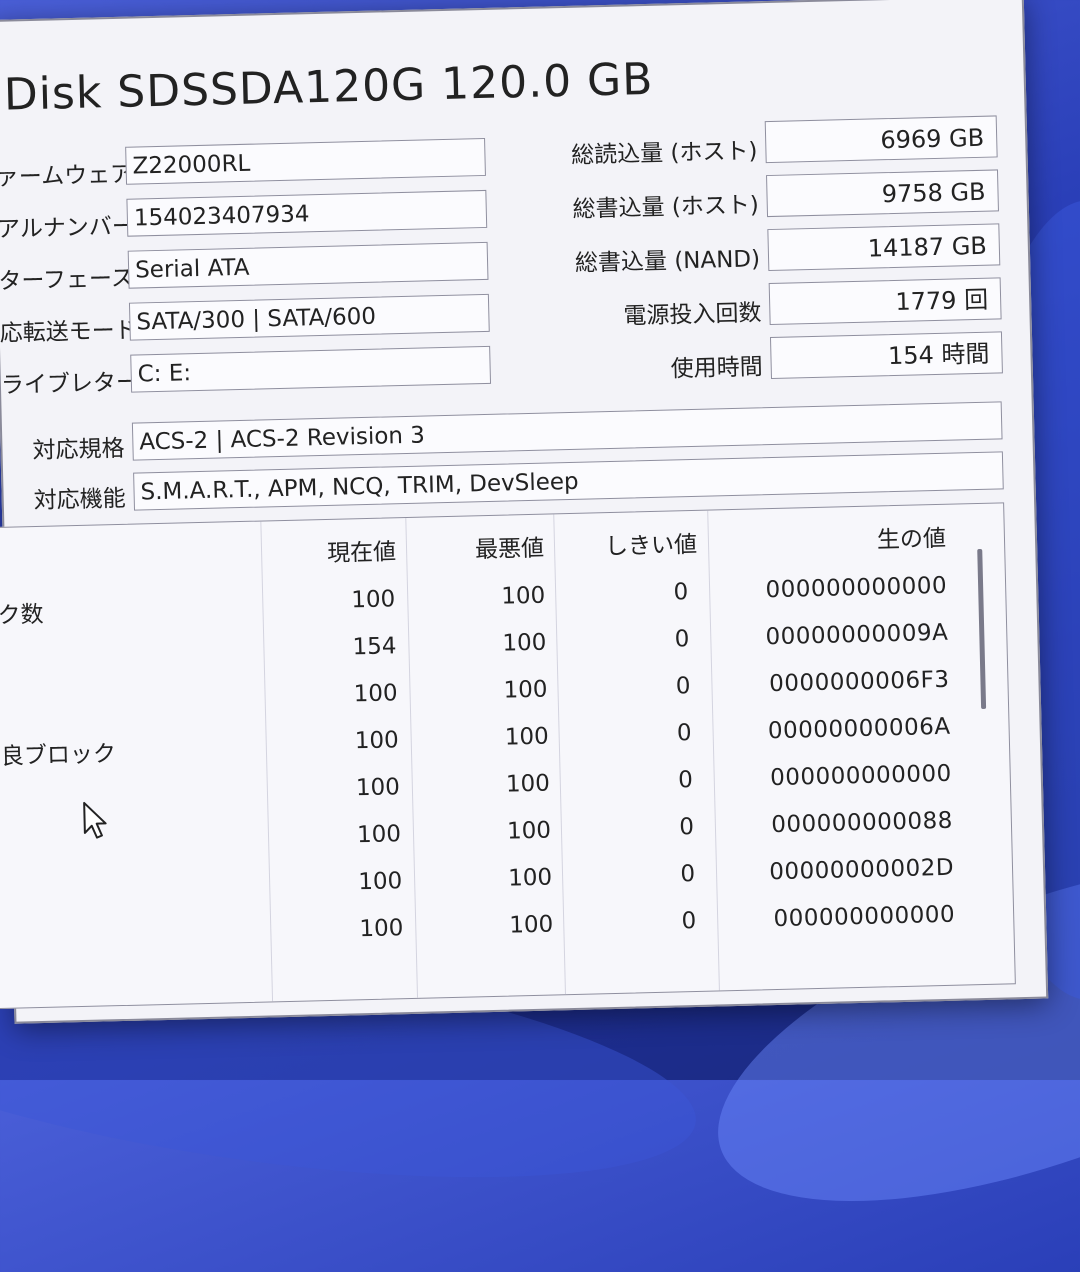 This screenshot has width=1080, height=1272. What do you see at coordinates (374, 647) in the screenshot?
I see `cell-current: 154` at bounding box center [374, 647].